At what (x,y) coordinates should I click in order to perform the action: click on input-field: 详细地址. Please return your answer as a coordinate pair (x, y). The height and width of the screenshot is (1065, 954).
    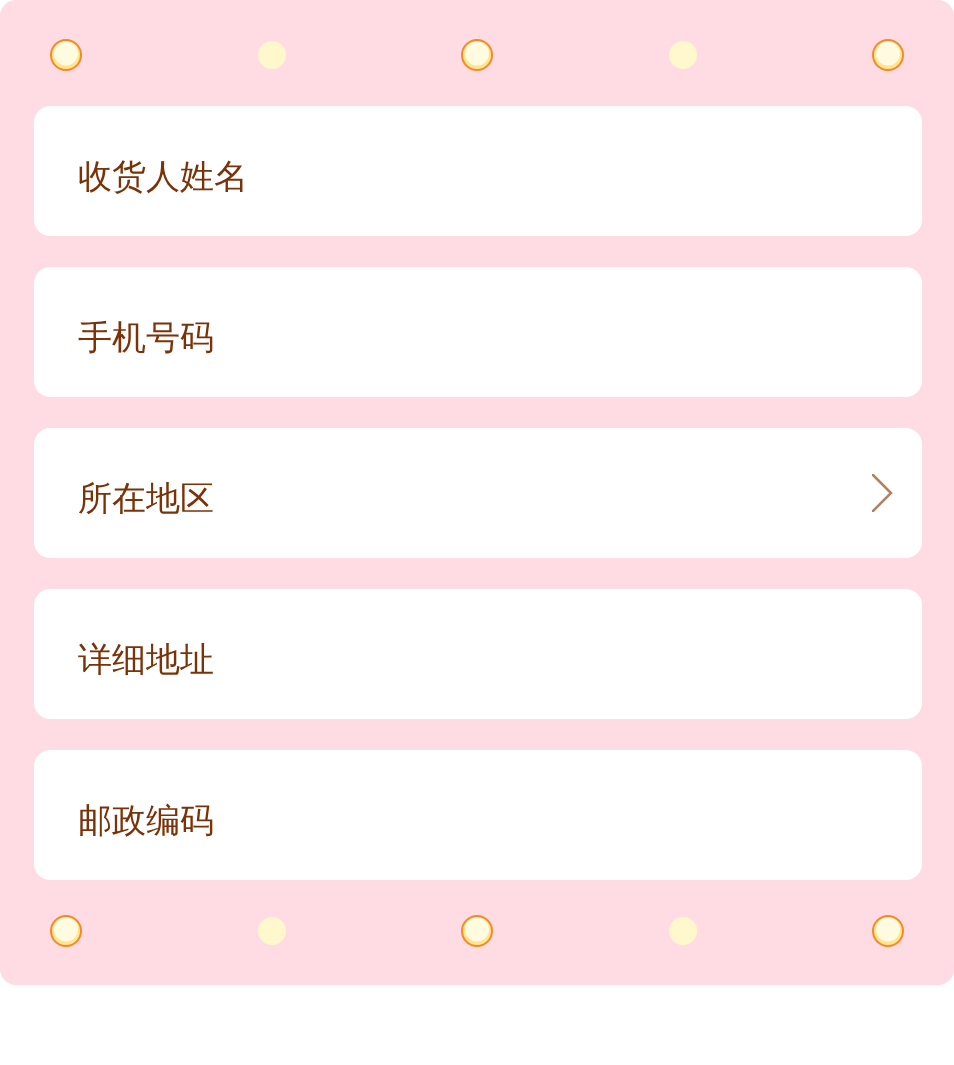
    Looking at the image, I should click on (478, 654).